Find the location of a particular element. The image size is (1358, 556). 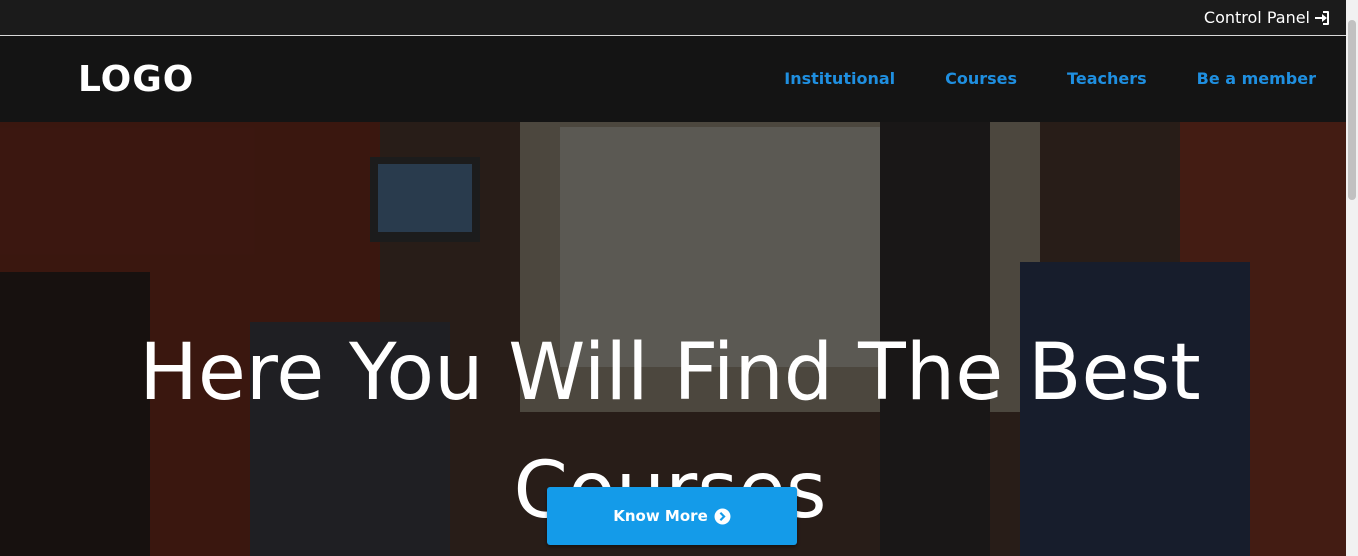

nav-item-teachers: Teachers is located at coordinates (1107, 78).